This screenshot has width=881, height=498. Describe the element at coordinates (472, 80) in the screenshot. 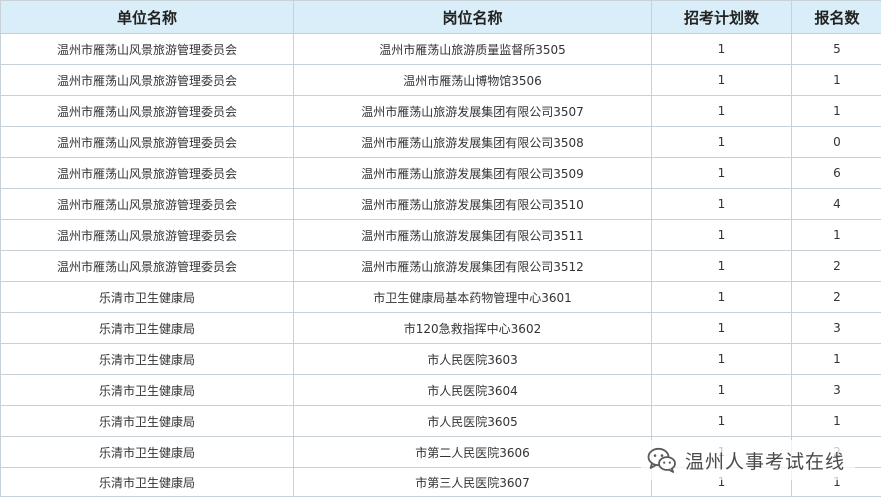

I see `cell-position: 温州市雁荡山博物馆3506` at that location.